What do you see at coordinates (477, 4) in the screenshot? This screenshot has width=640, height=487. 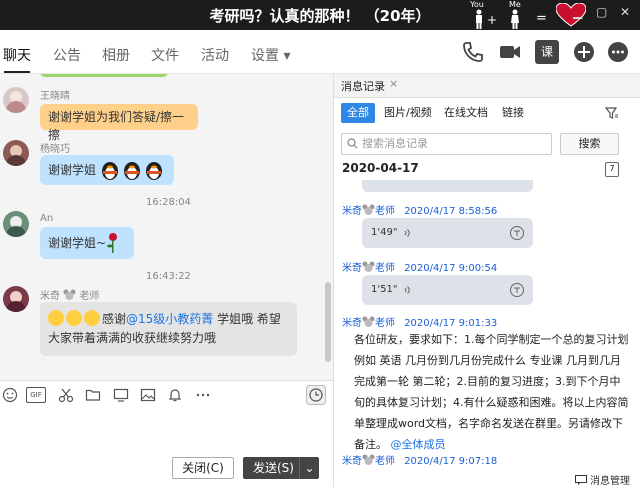 I see `you-label: You` at bounding box center [477, 4].